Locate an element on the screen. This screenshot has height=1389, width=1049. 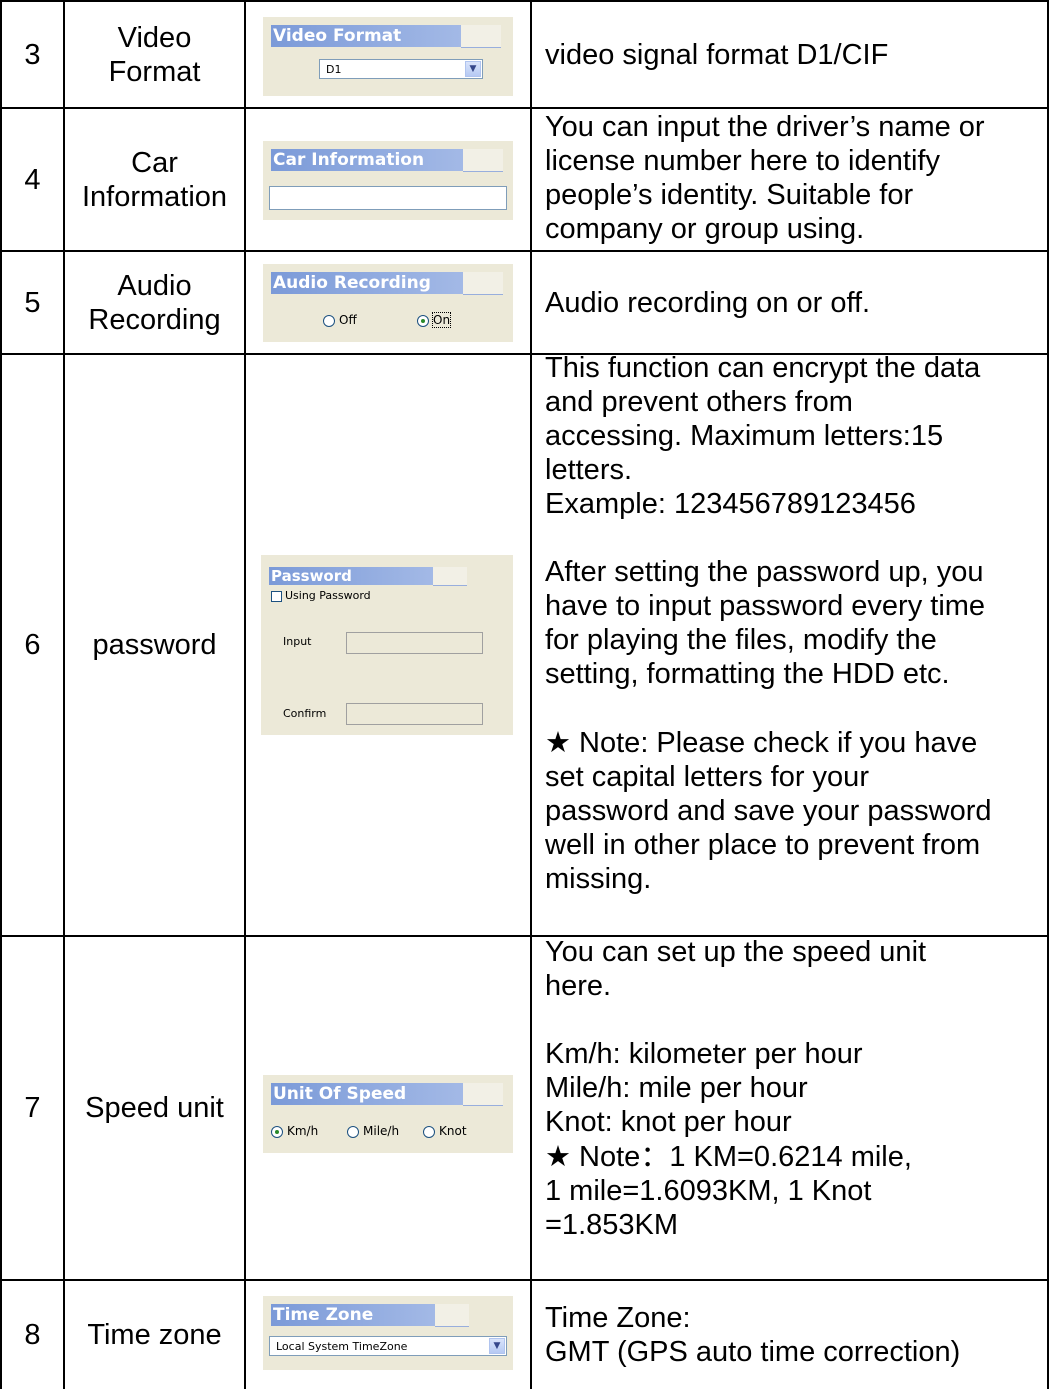
row-number: 8 is located at coordinates (32, 1335).